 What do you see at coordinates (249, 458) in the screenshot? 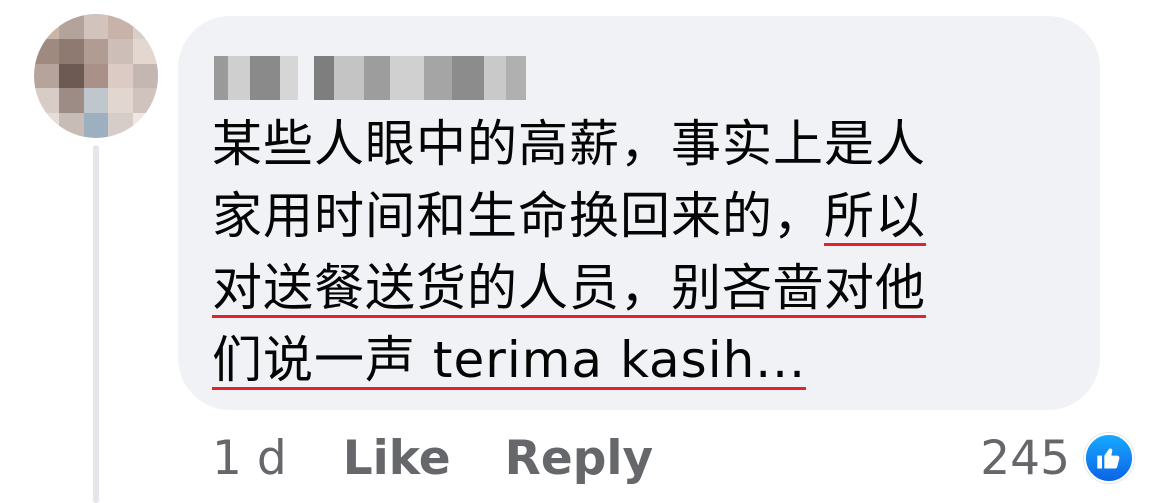
I see `timestamp: 1 d` at bounding box center [249, 458].